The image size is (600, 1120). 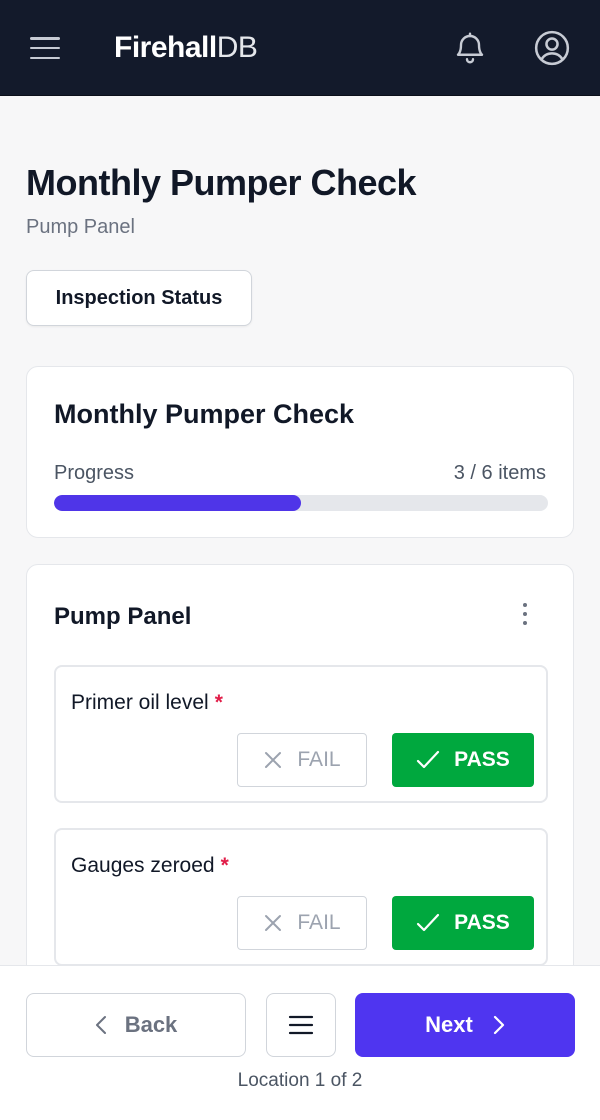 I want to click on top-bar: FirehallDB, so click(x=300, y=48).